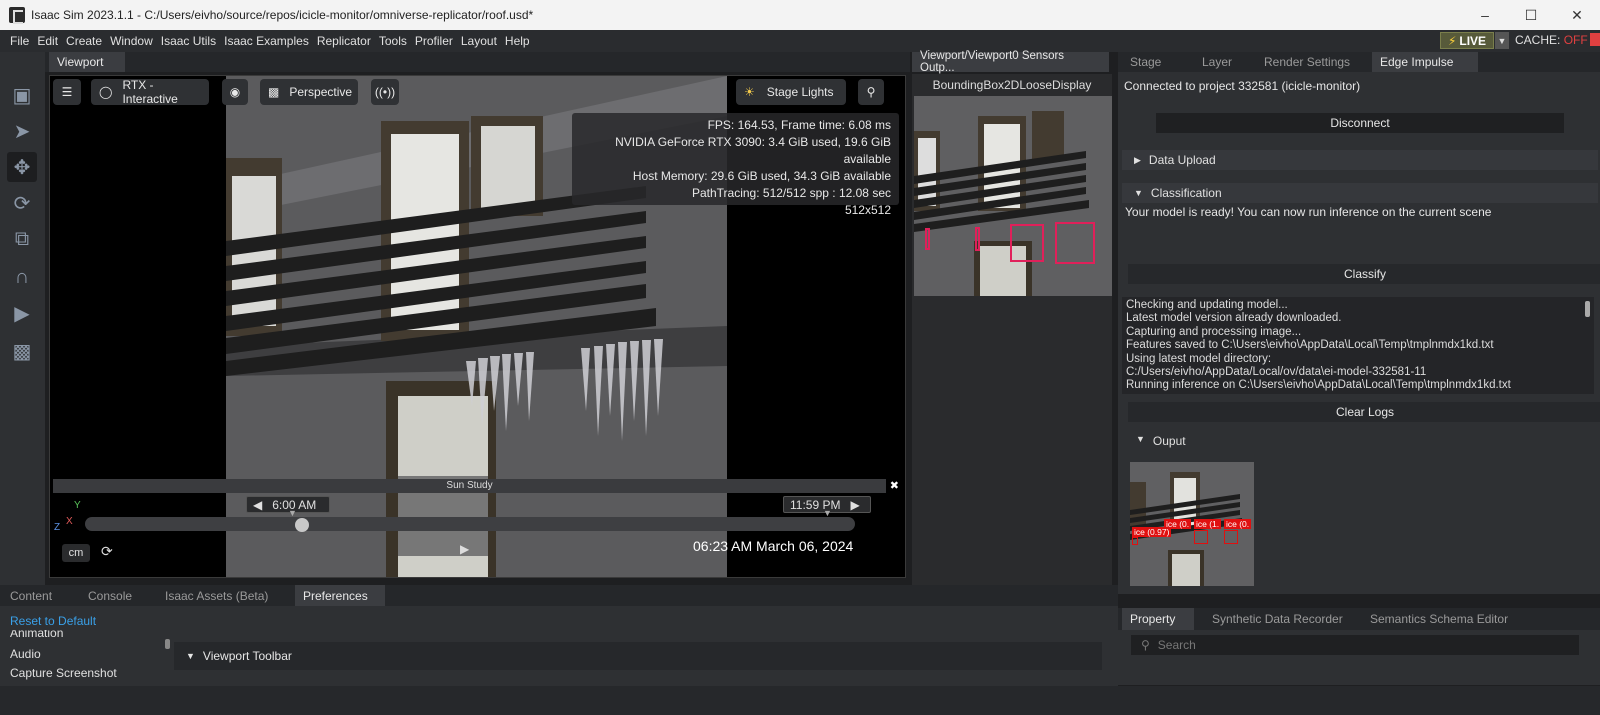 This screenshot has width=1600, height=715. I want to click on tab-semantics-schema-editor: Semantics Schema Editor, so click(1447, 619).